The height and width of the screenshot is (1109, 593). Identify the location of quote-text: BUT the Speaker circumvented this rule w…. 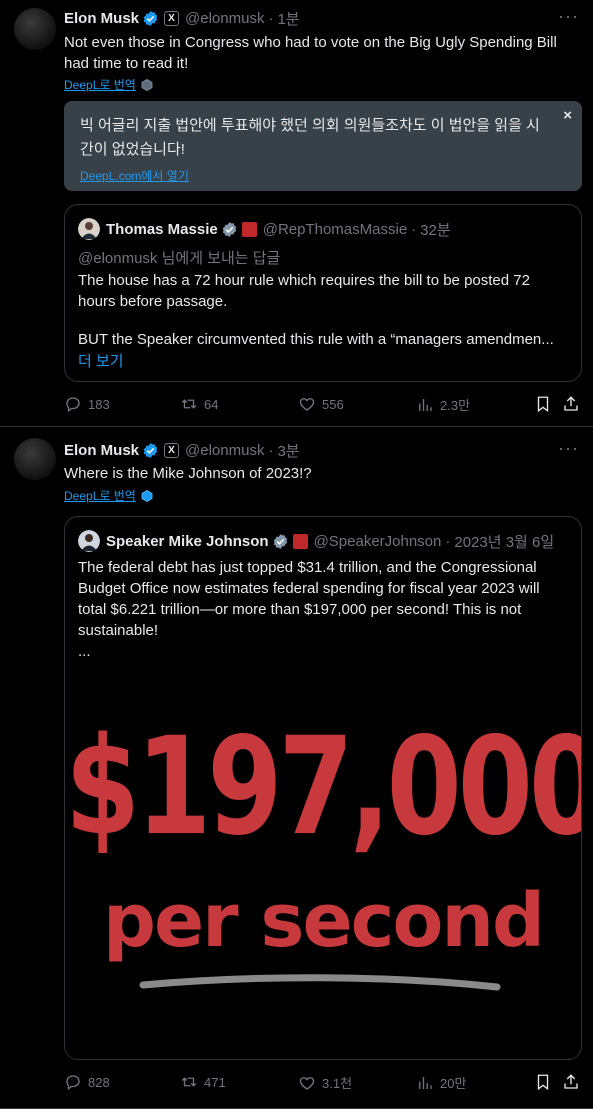
(316, 339).